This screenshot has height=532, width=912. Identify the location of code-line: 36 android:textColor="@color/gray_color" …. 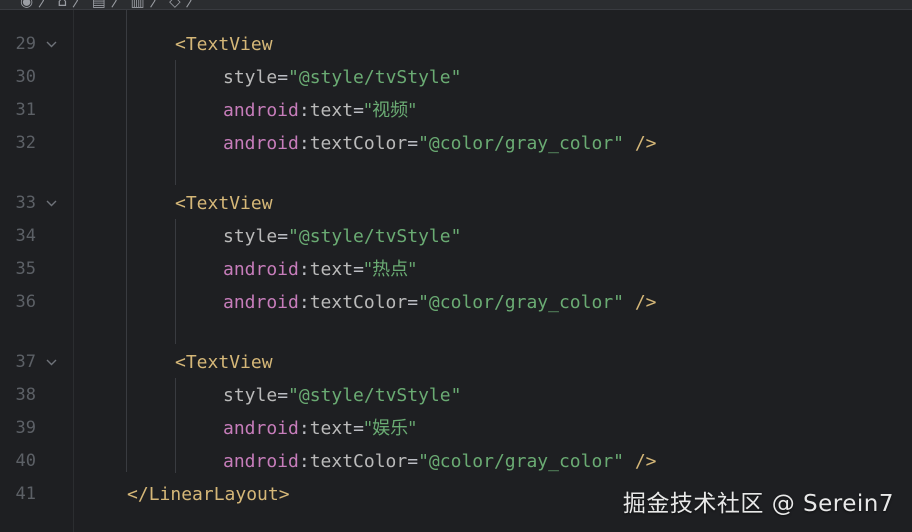
(456, 302).